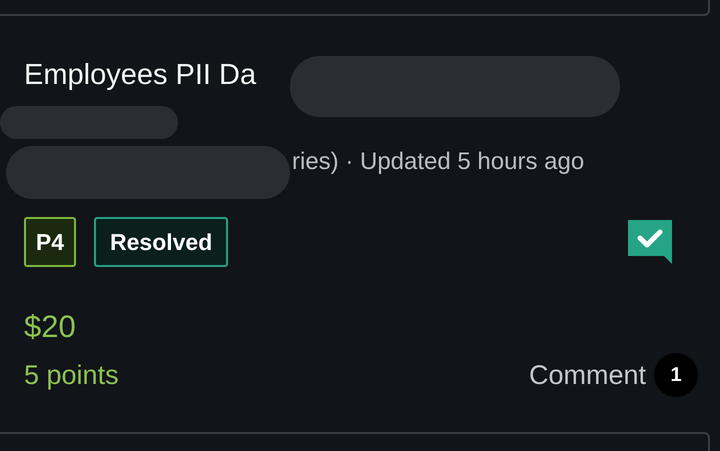 This screenshot has width=720, height=451. Describe the element at coordinates (140, 75) in the screenshot. I see `report-title: Employees PII Da` at that location.